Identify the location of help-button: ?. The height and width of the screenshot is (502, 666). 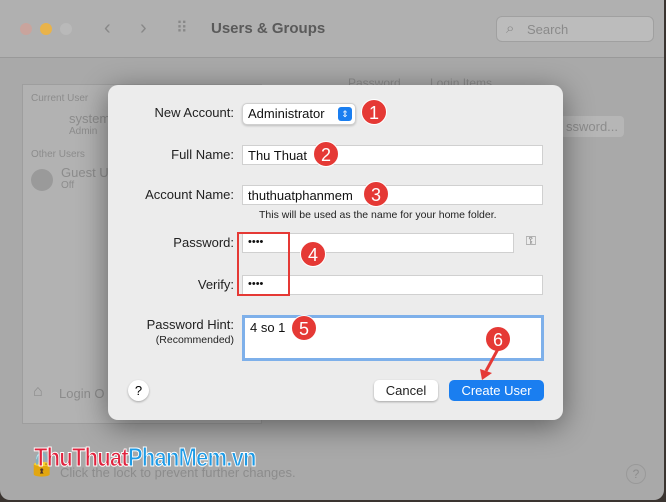
(138, 390).